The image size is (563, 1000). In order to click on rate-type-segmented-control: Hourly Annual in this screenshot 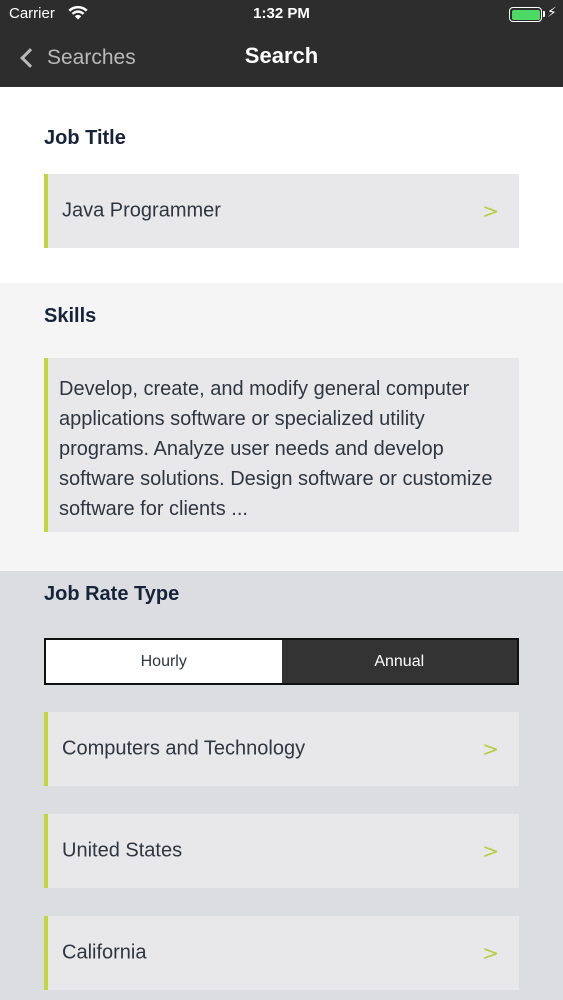, I will do `click(281, 661)`.